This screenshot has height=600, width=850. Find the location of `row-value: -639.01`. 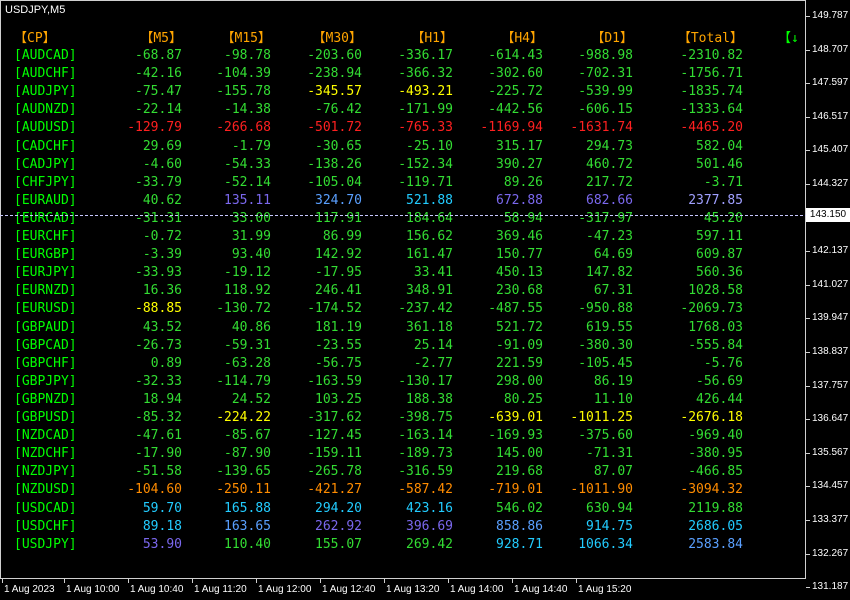

row-value: -639.01 is located at coordinates (515, 417).